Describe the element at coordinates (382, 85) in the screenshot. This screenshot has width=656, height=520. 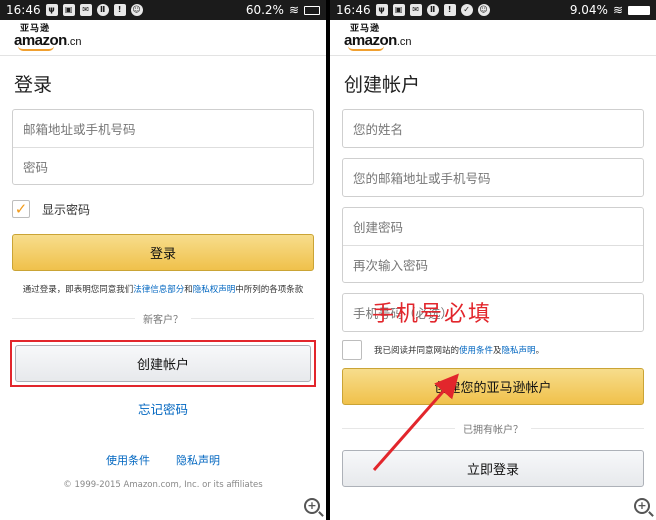
I see `page-title: 创建帐户` at that location.